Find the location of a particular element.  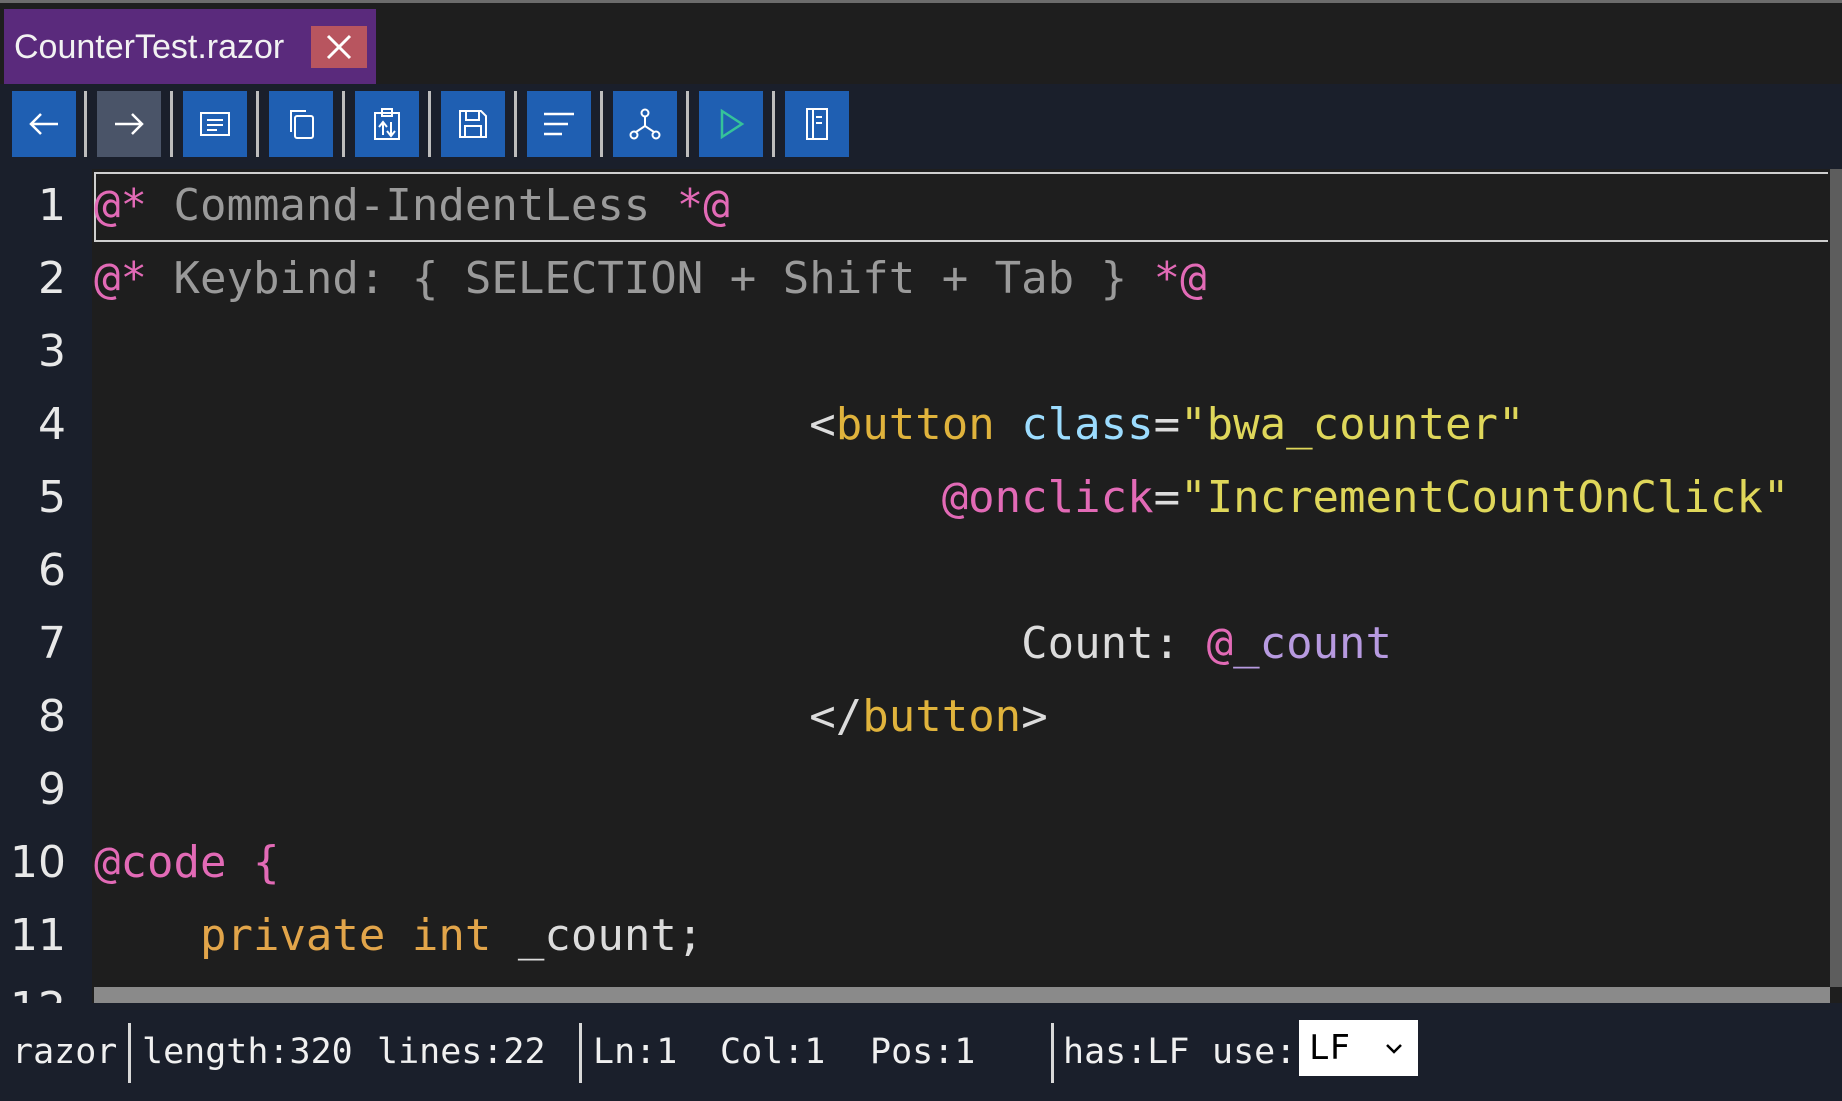

code-line: Count: @_count is located at coordinates (743, 643).